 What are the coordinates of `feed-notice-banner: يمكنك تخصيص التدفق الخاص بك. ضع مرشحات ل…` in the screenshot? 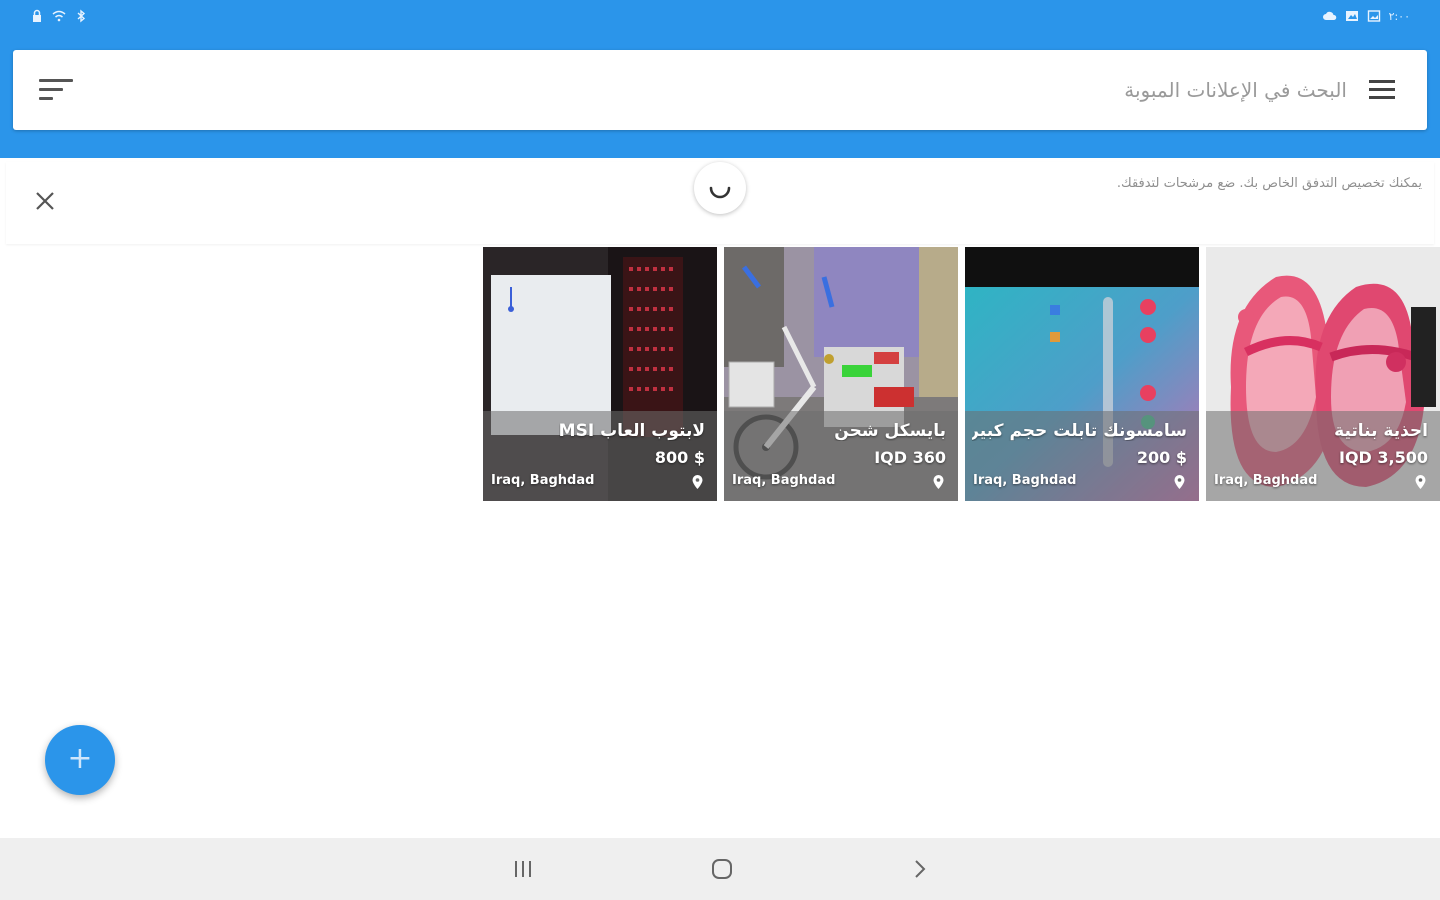 It's located at (720, 203).